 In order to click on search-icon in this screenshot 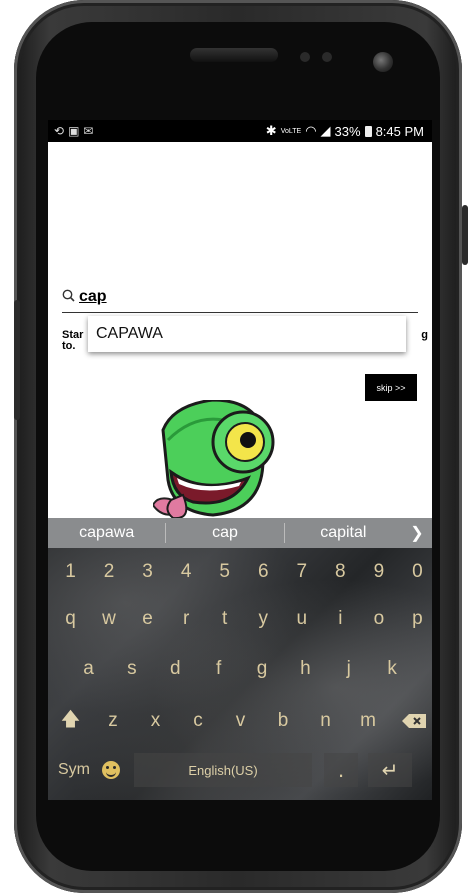, I will do `click(68, 297)`.